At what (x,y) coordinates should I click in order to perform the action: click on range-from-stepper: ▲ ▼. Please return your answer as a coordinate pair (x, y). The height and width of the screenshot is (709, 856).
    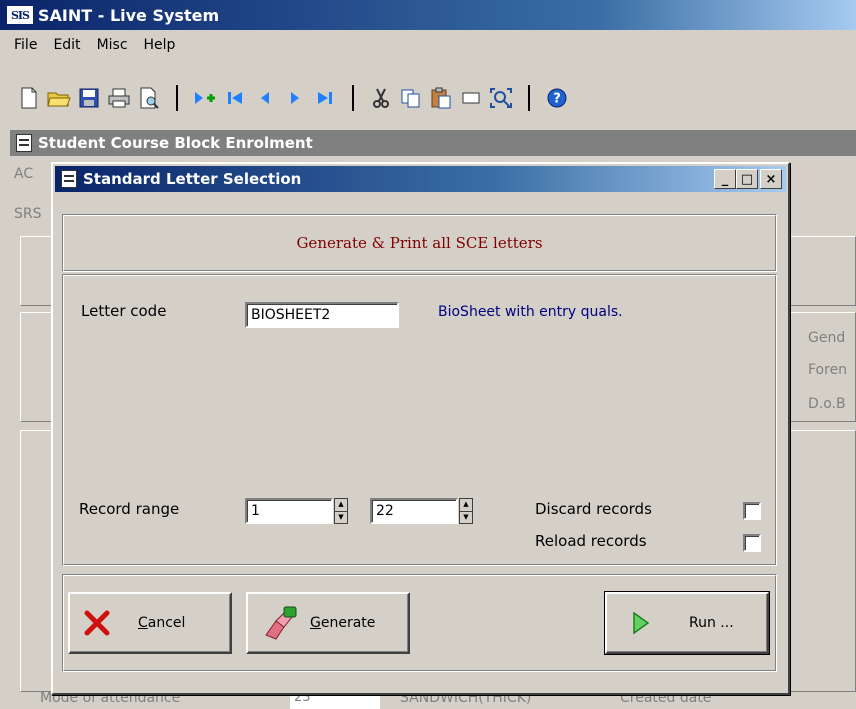
    Looking at the image, I should click on (341, 511).